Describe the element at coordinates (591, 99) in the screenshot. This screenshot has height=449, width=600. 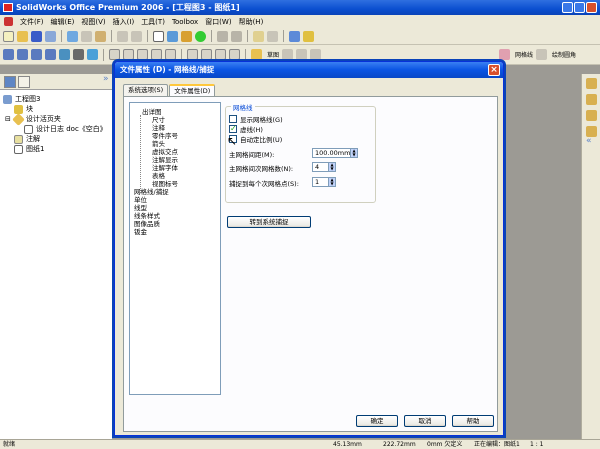
I see `task-library-icon` at that location.